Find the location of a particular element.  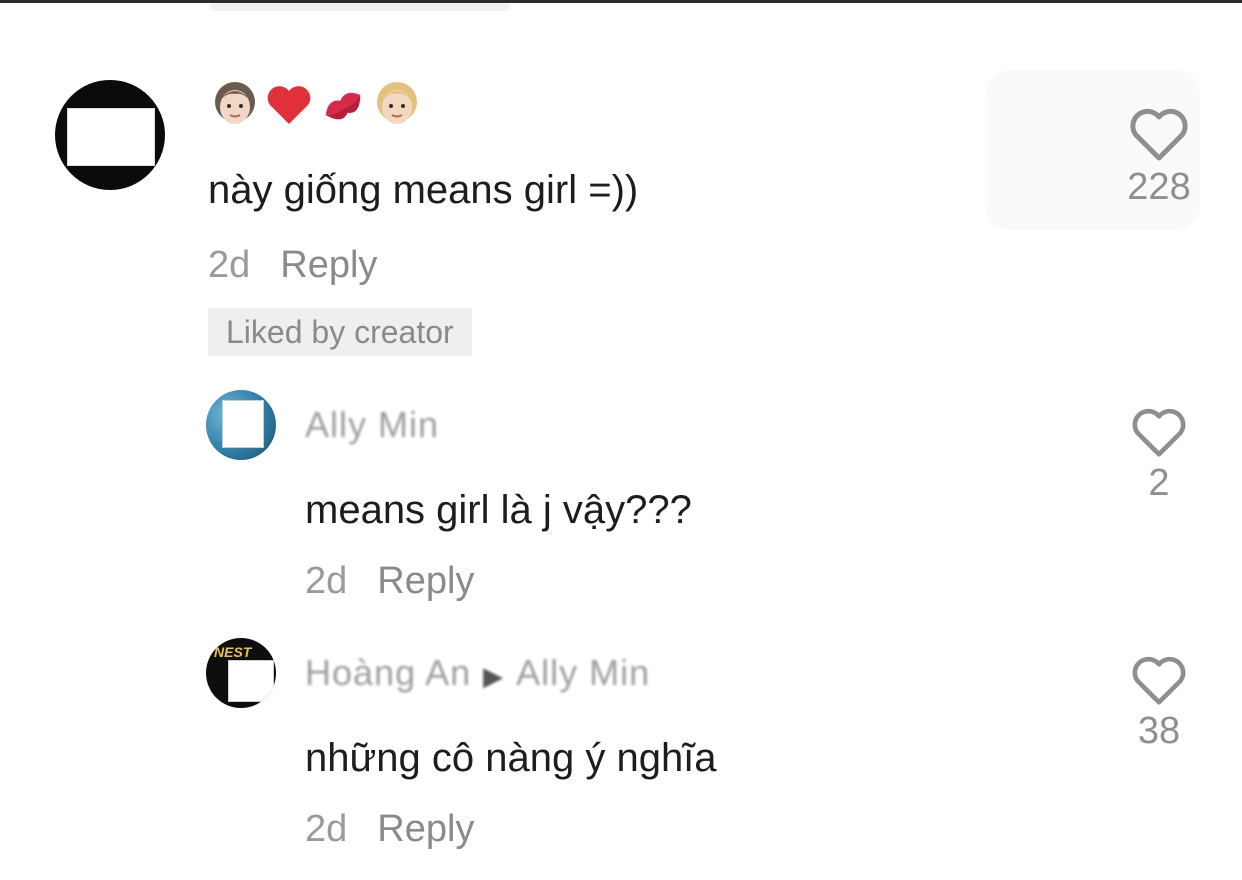

kiss-mark-emoji-icon is located at coordinates (343, 106).